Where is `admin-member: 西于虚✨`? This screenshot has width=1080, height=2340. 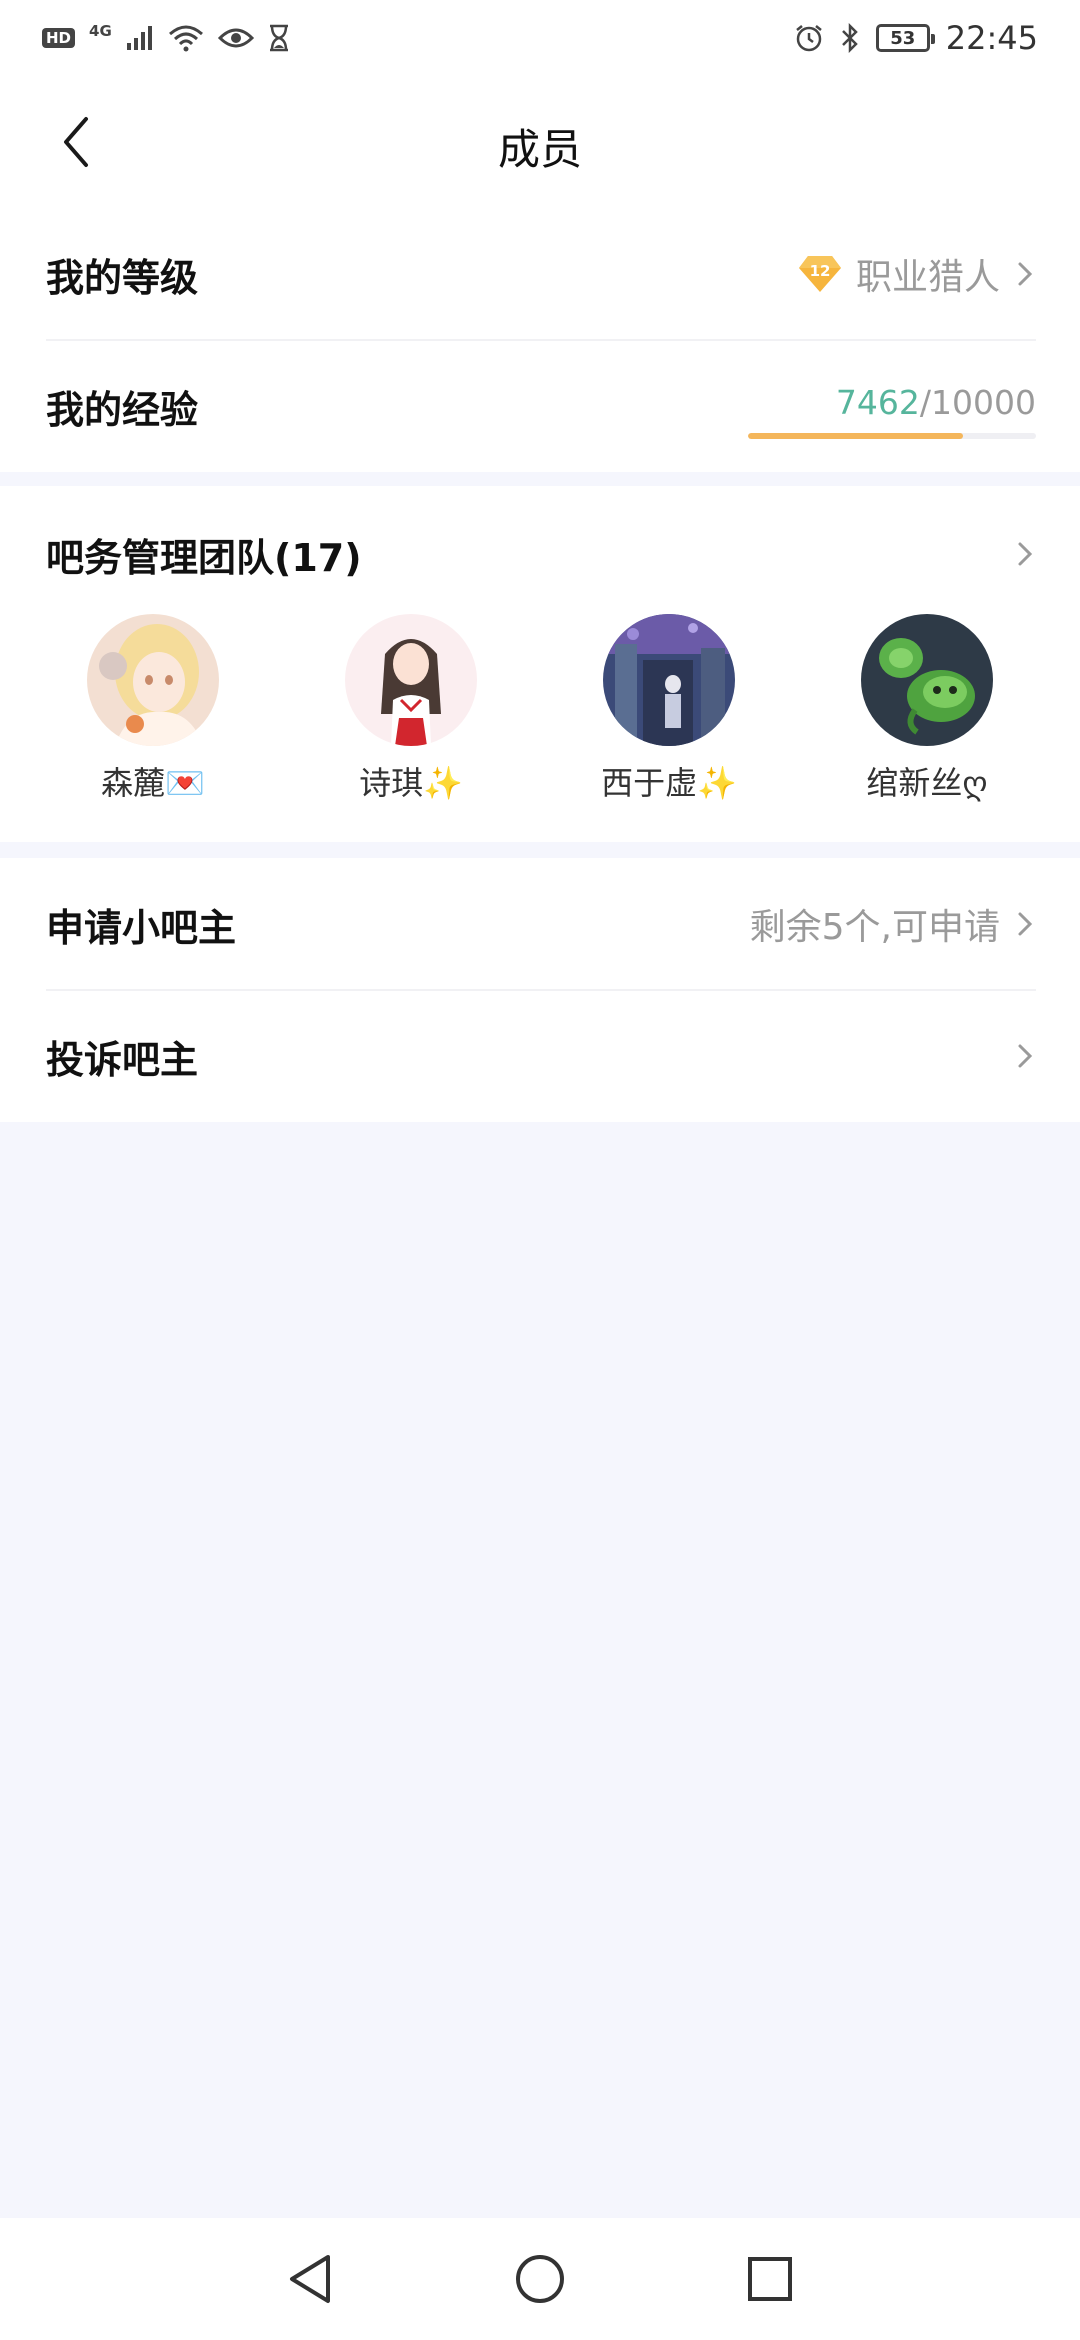
admin-member: 西于虚✨ is located at coordinates (669, 709).